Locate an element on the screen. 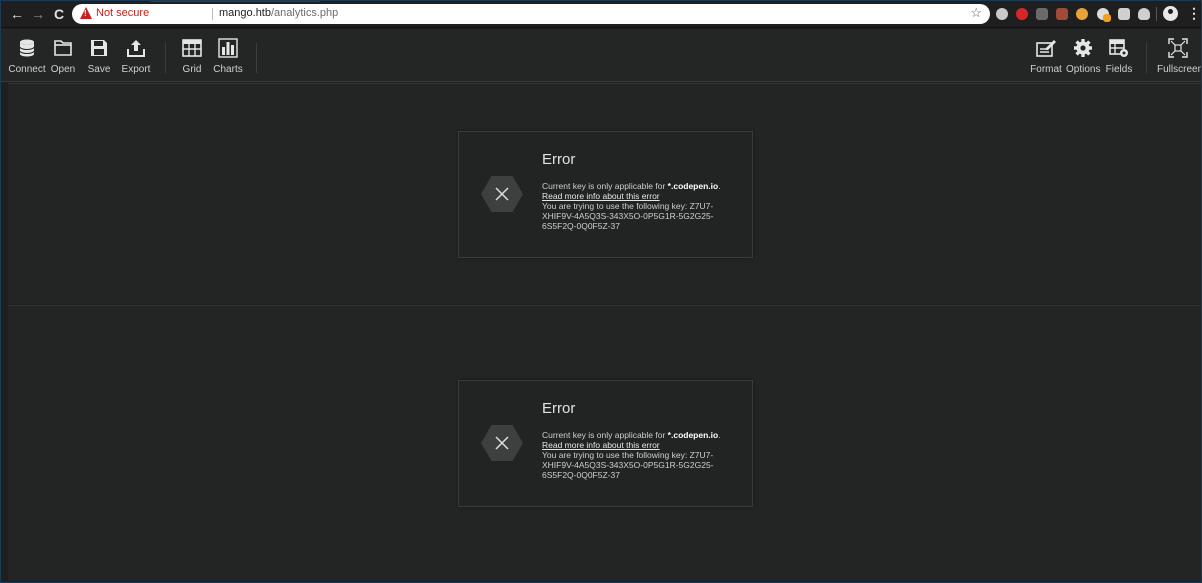 The image size is (1202, 583). format-button: Format is located at coordinates (1046, 58).